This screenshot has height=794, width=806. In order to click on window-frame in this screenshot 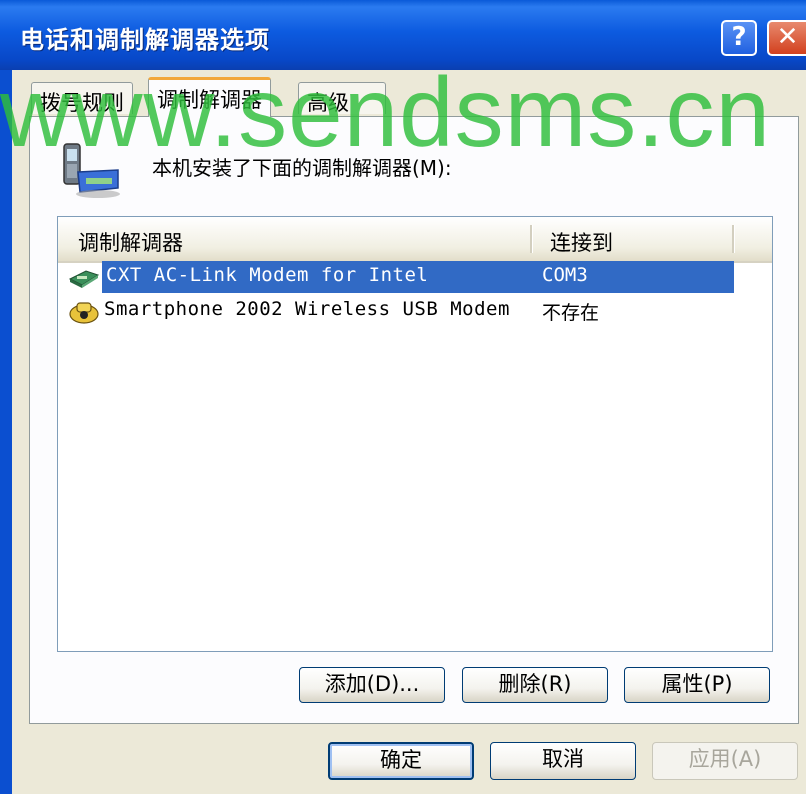, I will do `click(6, 432)`.